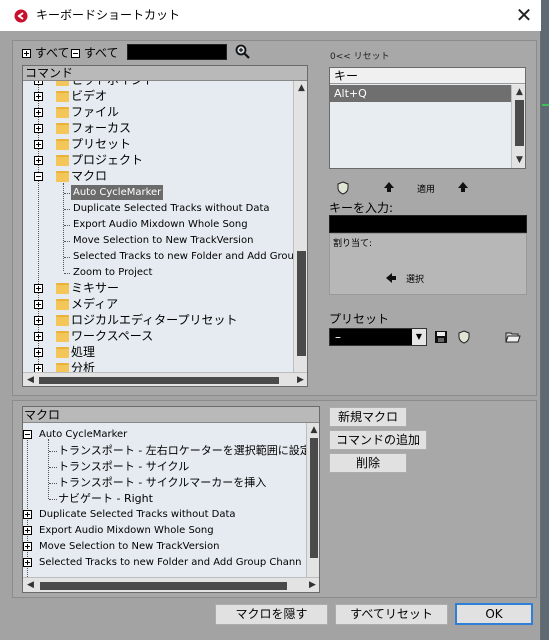  Describe the element at coordinates (164, 451) in the screenshot. I see `macro-tree-row: トランスポート - 左右ロケーターを選択範囲に設定` at that location.